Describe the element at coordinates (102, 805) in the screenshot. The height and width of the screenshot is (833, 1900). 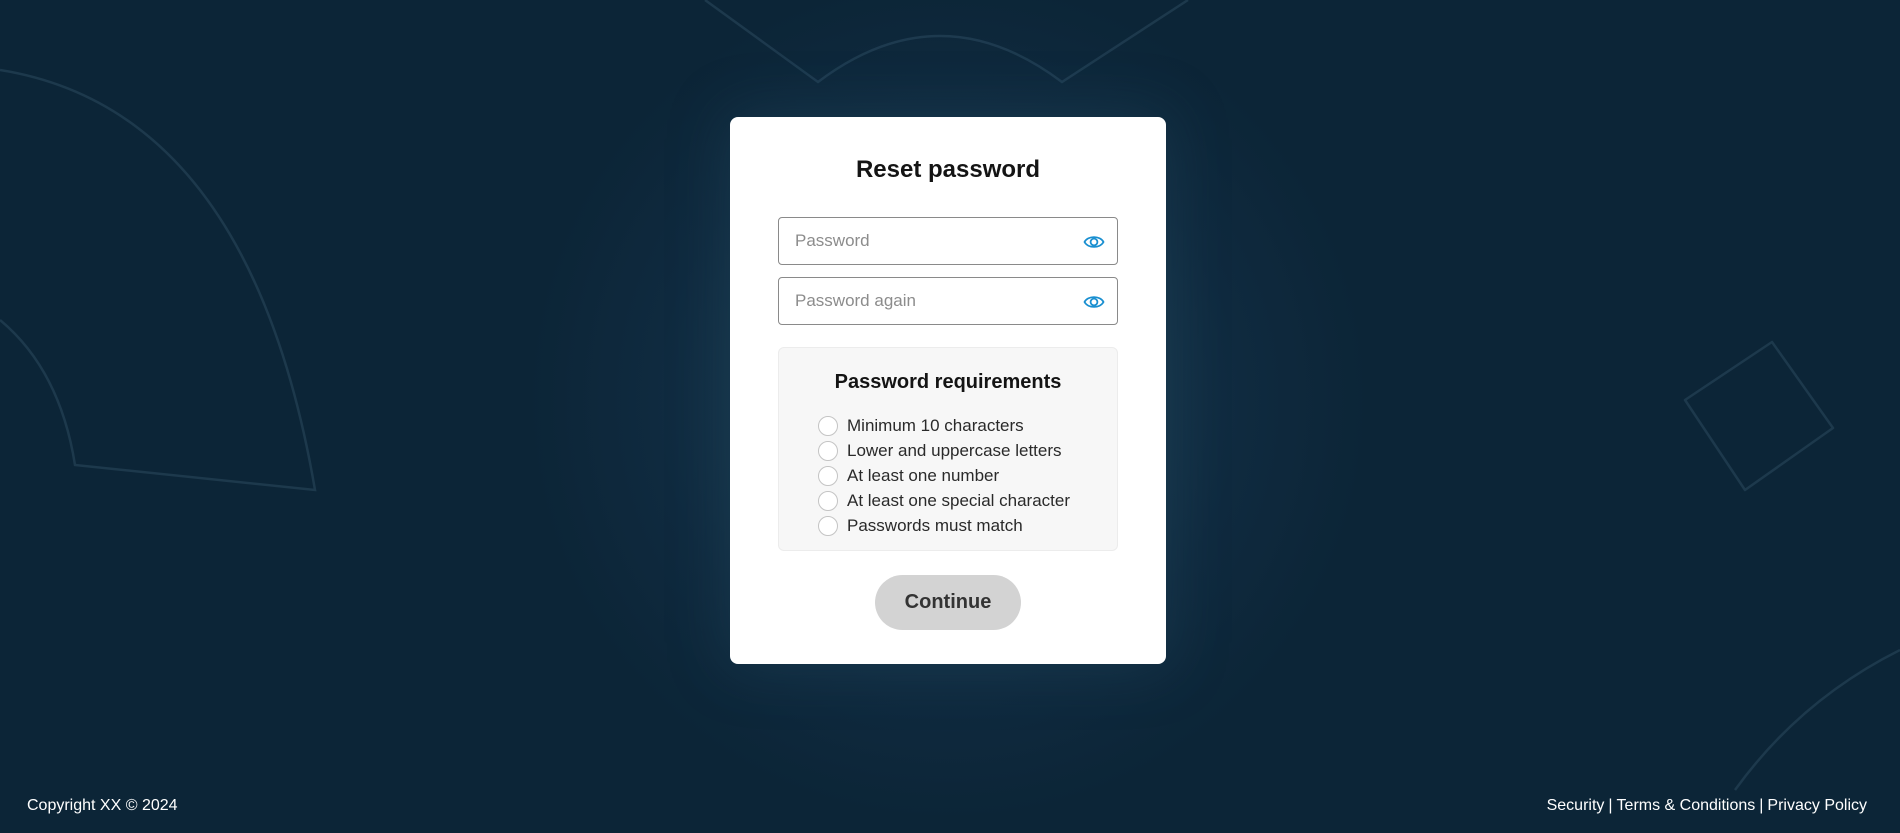
I see `copyright-text: Copyright XX © 2024` at that location.